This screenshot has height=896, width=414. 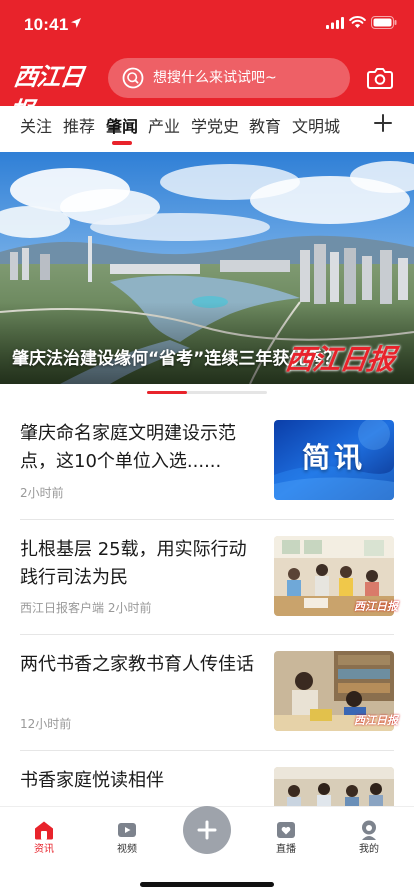 I want to click on news-title: 两代书香之家教书育人传佳话, so click(x=138, y=665).